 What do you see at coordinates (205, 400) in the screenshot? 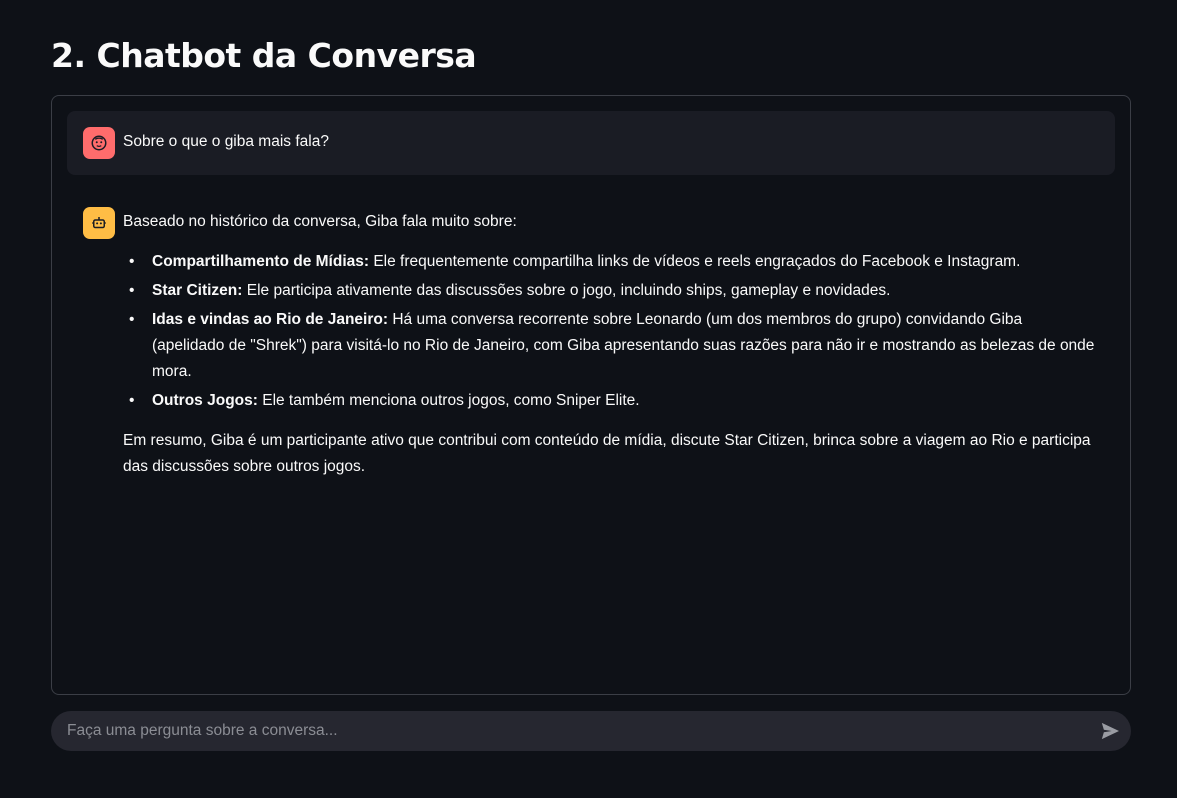
I see `list-item-title: Outros Jogos:` at bounding box center [205, 400].